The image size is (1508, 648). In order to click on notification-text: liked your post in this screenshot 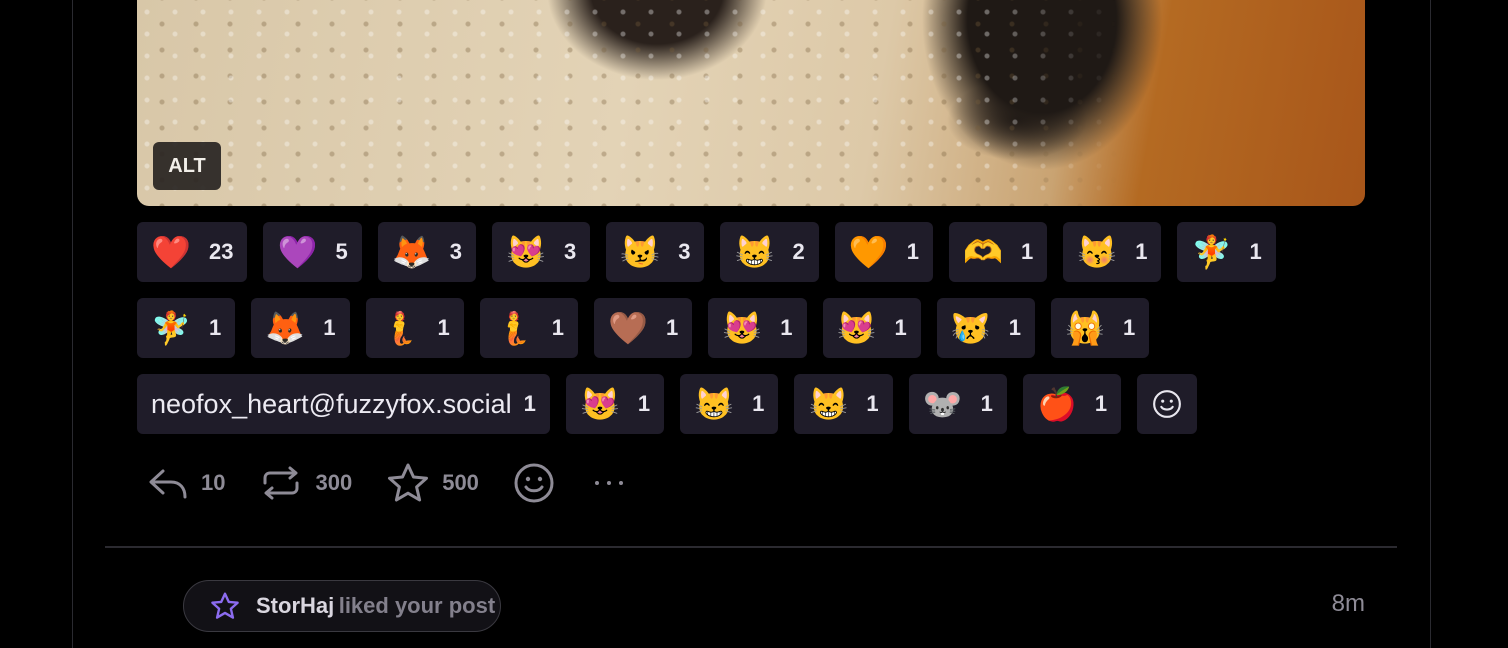, I will do `click(417, 605)`.